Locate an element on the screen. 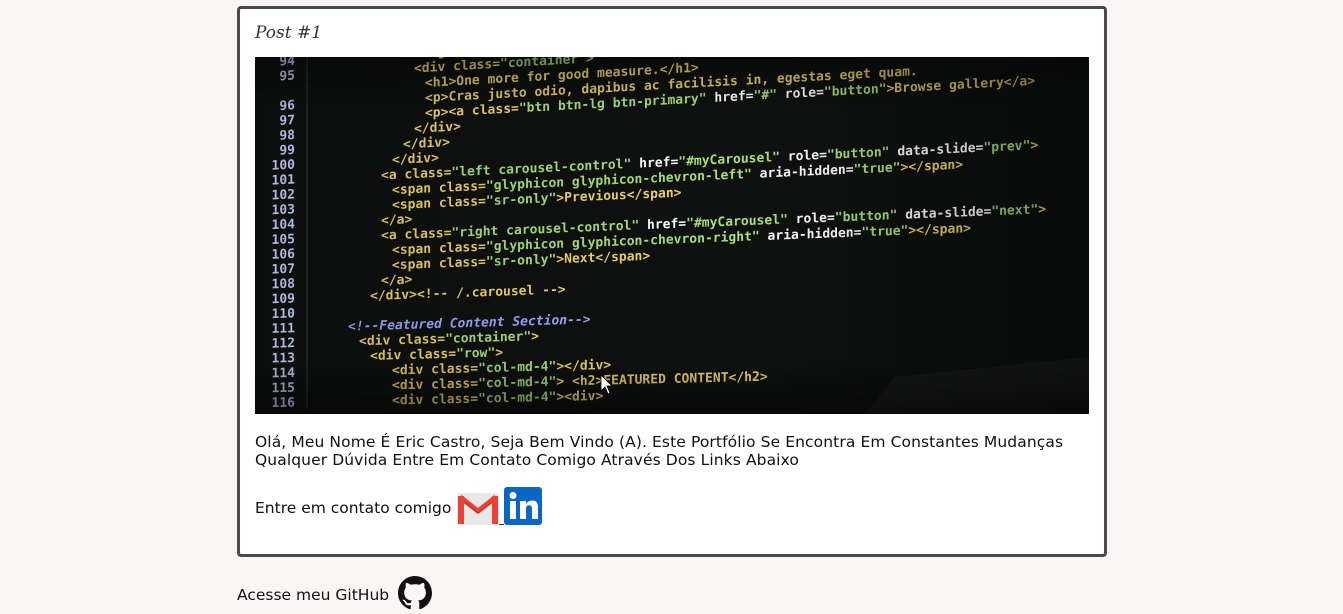 This screenshot has height=614, width=1343. contact-label: Entre em contato comigo is located at coordinates (353, 508).